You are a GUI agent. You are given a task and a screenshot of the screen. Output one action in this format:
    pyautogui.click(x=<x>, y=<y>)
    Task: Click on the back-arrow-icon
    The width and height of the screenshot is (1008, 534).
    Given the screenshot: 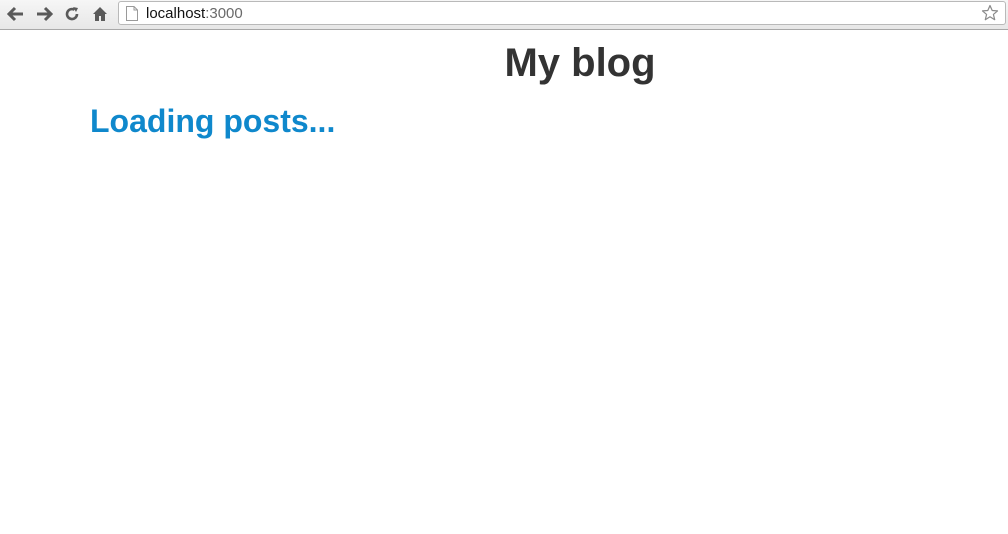 What is the action you would take?
    pyautogui.click(x=16, y=14)
    